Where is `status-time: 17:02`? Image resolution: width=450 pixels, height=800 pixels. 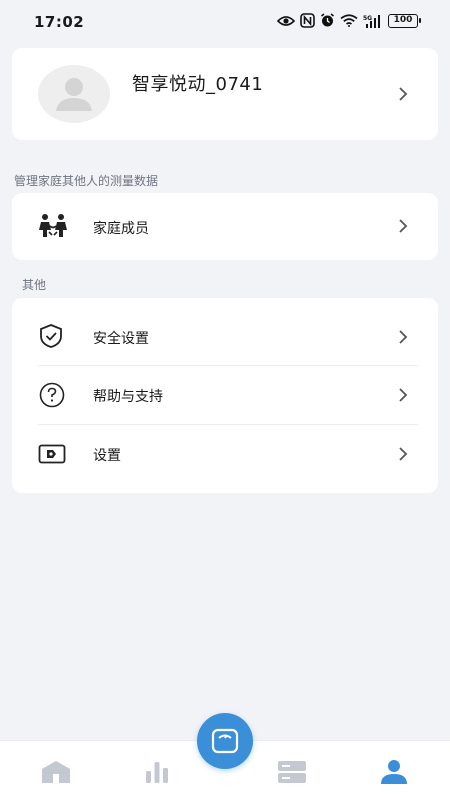 status-time: 17:02 is located at coordinates (59, 22).